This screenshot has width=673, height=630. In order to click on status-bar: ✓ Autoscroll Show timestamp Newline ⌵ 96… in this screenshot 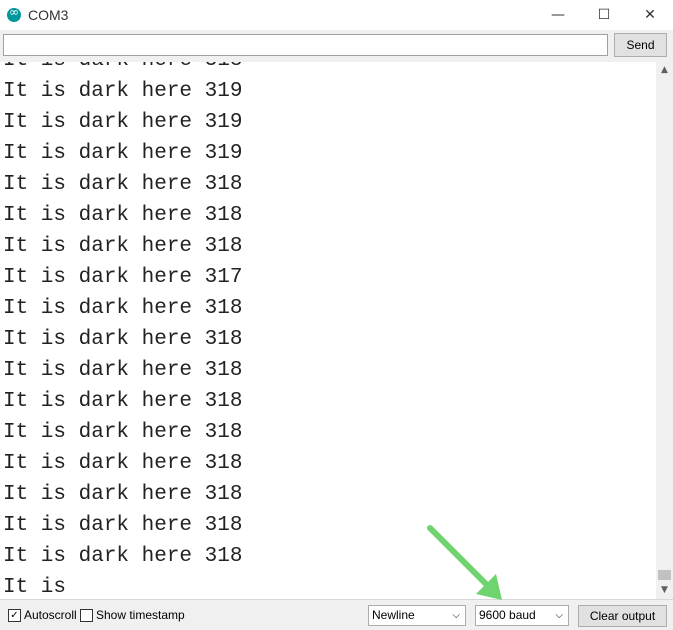, I will do `click(336, 614)`.